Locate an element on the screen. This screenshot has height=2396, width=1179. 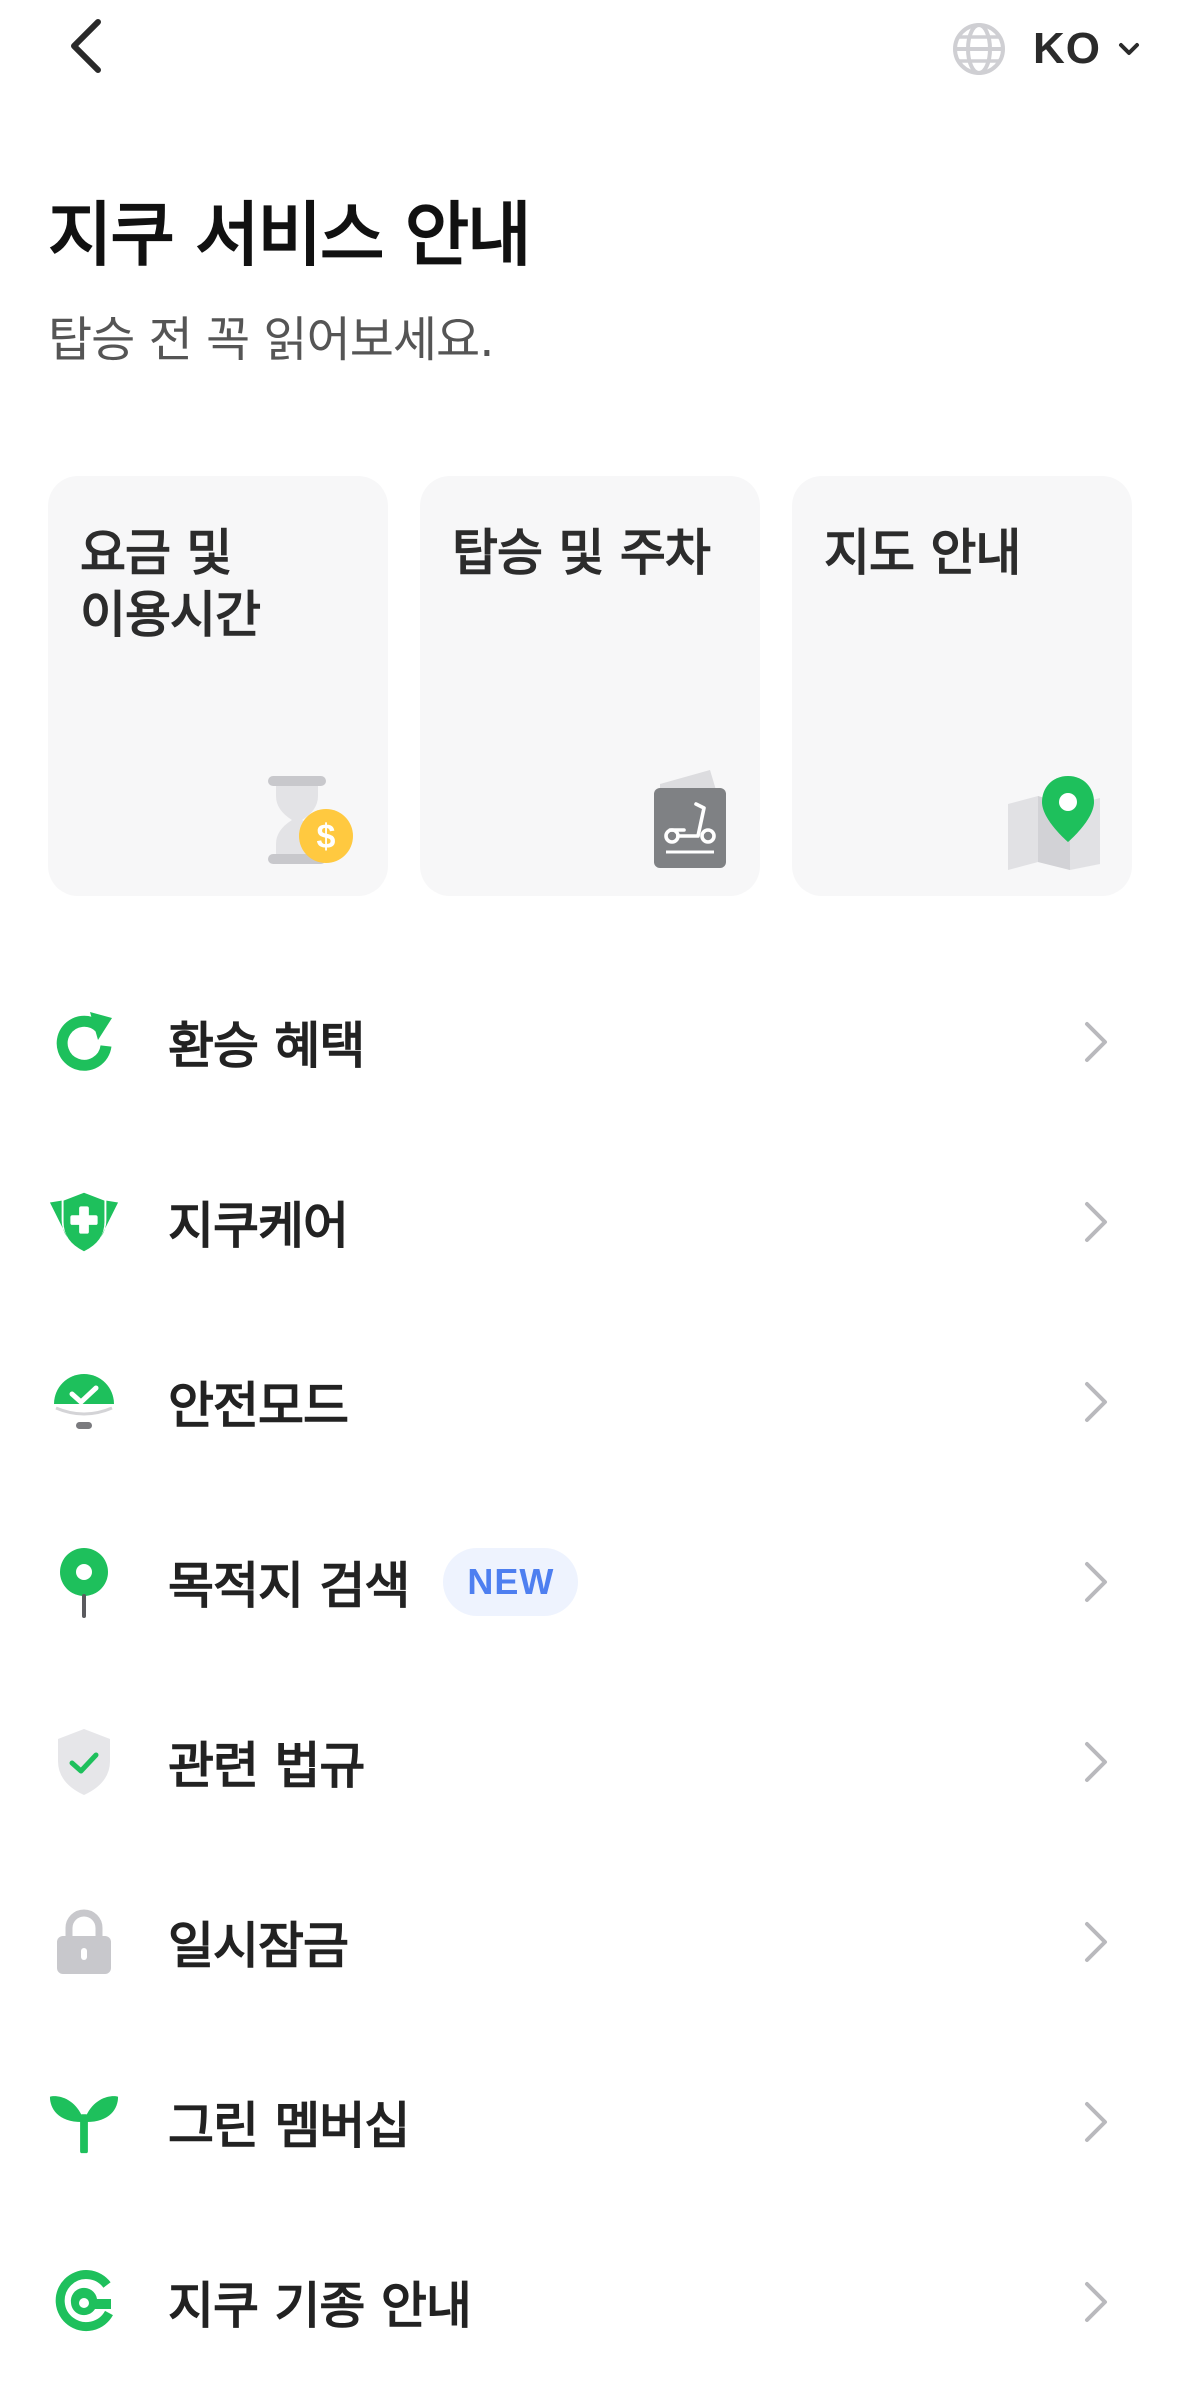
list-item-label: 관련 법규 is located at coordinates (266, 1766).